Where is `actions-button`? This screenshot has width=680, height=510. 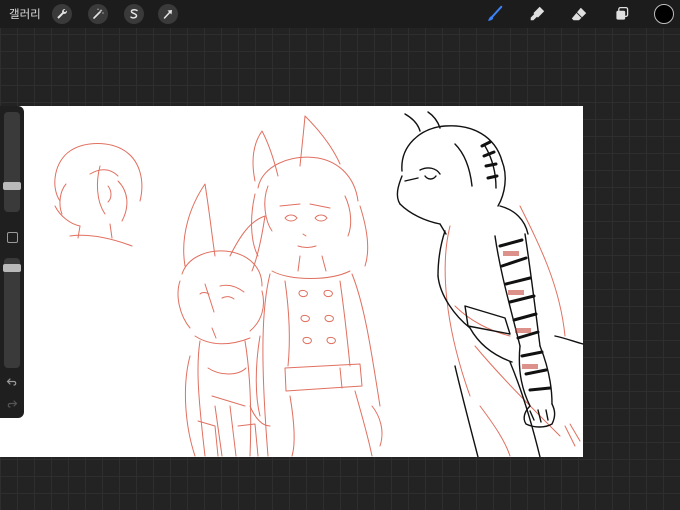
actions-button is located at coordinates (62, 14).